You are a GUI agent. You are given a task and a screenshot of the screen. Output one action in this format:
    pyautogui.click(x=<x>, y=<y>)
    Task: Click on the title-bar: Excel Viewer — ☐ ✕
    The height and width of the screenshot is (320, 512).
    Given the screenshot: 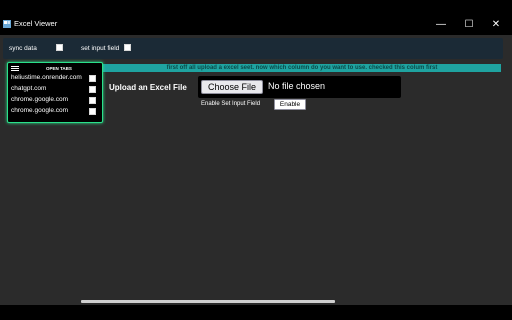 What is the action you would take?
    pyautogui.click(x=256, y=25)
    